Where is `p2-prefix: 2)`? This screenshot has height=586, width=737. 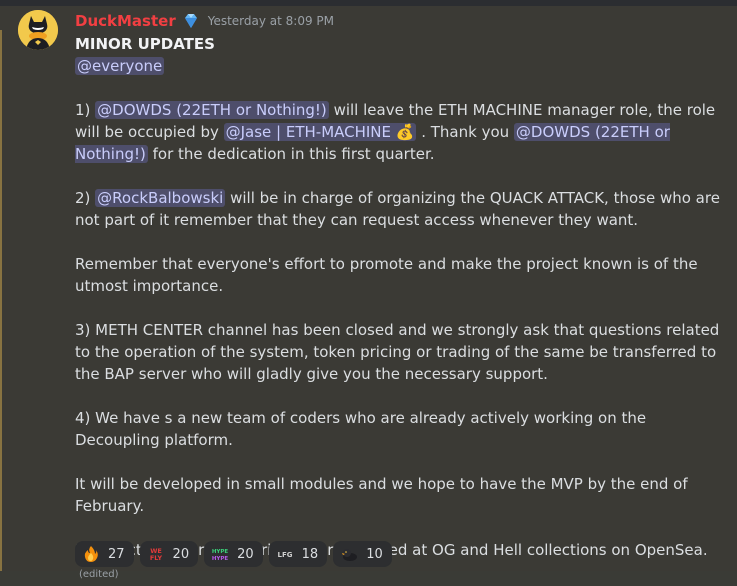
p2-prefix: 2) is located at coordinates (85, 198).